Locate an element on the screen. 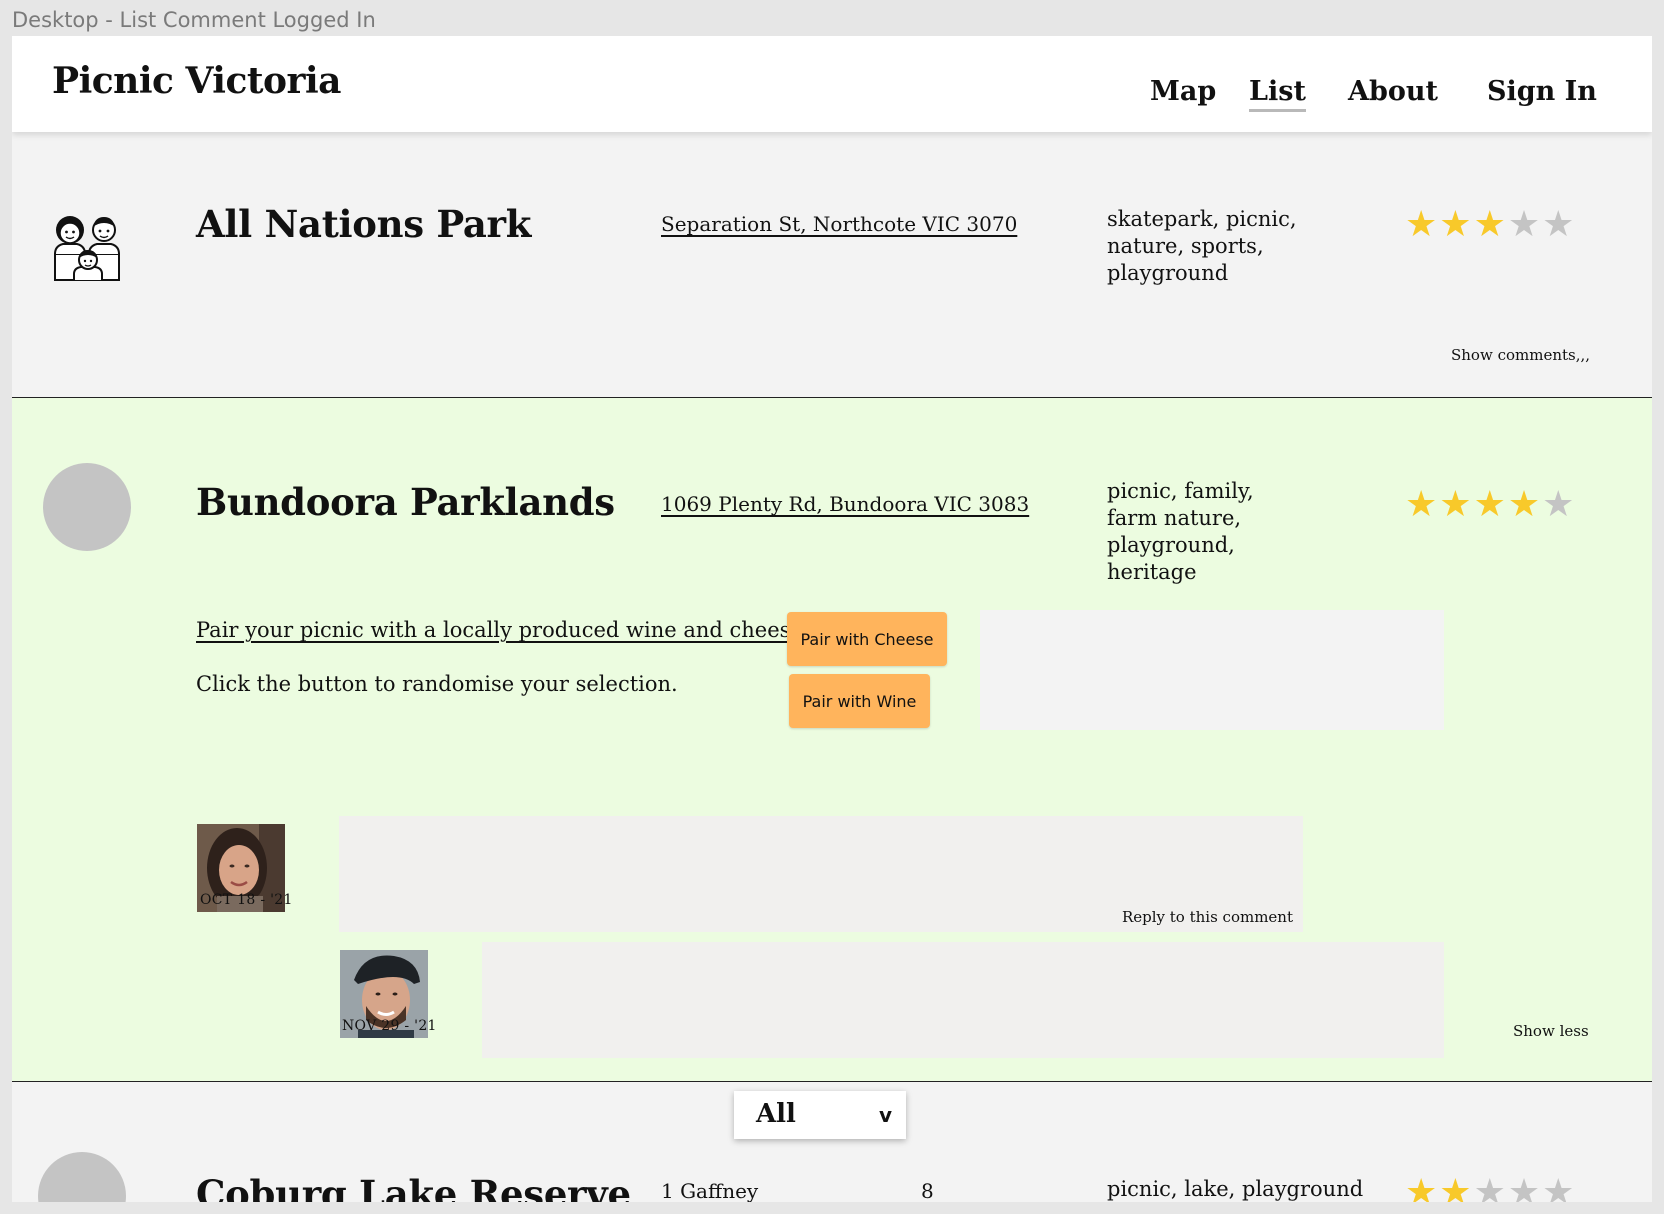 This screenshot has width=1664, height=1214. nav-map: Map is located at coordinates (1183, 91).